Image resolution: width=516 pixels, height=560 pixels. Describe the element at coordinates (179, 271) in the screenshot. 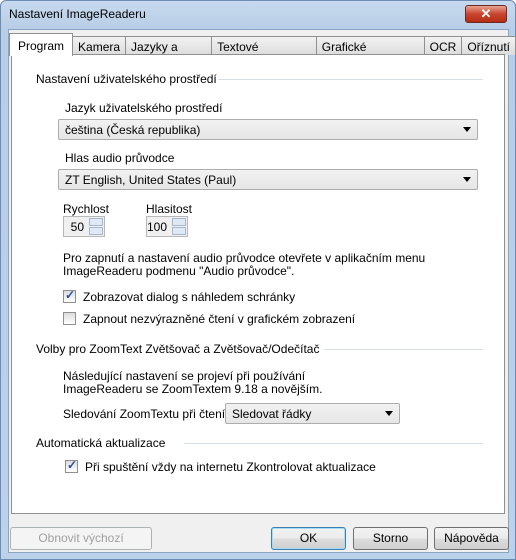

I see `audio-info-line2: ImageReaderu podmenu "Audio průvodce".` at that location.